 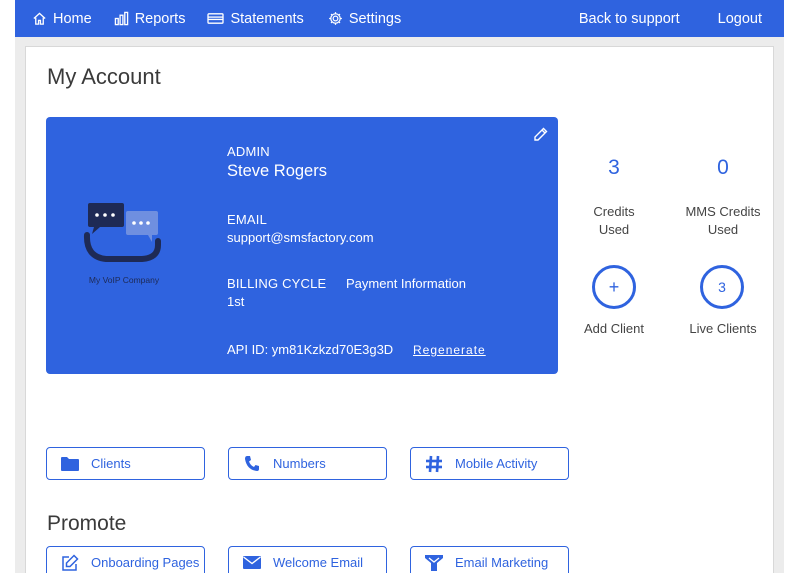 I want to click on folder-icon, so click(x=70, y=464).